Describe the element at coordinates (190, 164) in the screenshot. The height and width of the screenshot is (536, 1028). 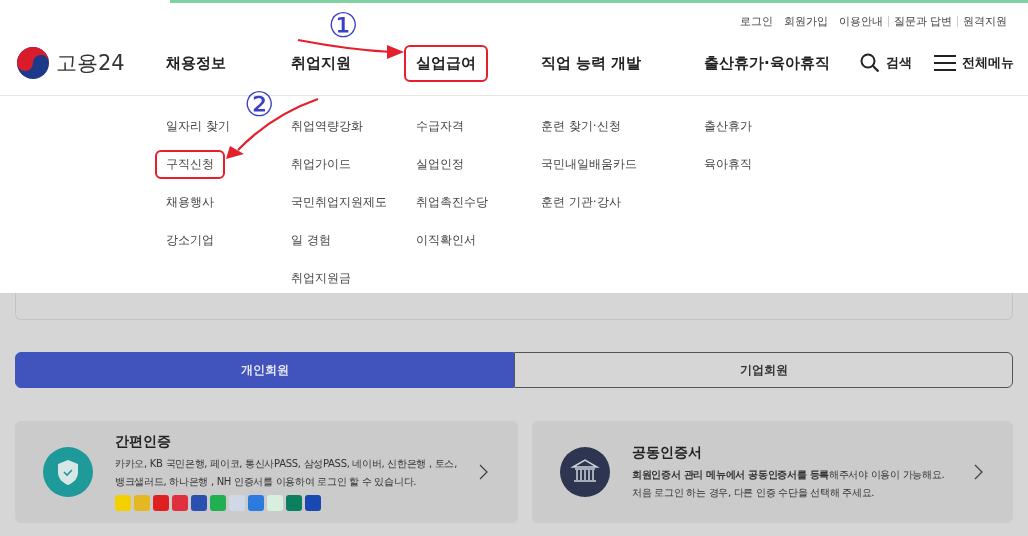
I see `submenu-item: 구직신청` at that location.